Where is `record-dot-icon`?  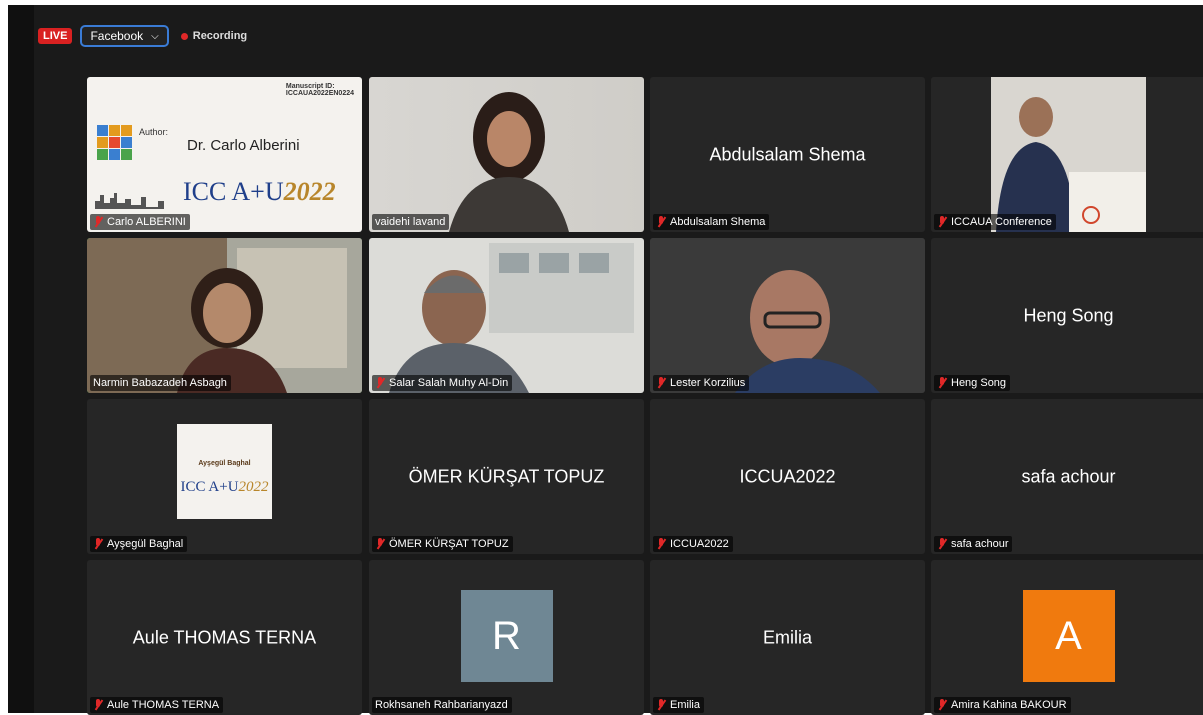
record-dot-icon is located at coordinates (184, 36).